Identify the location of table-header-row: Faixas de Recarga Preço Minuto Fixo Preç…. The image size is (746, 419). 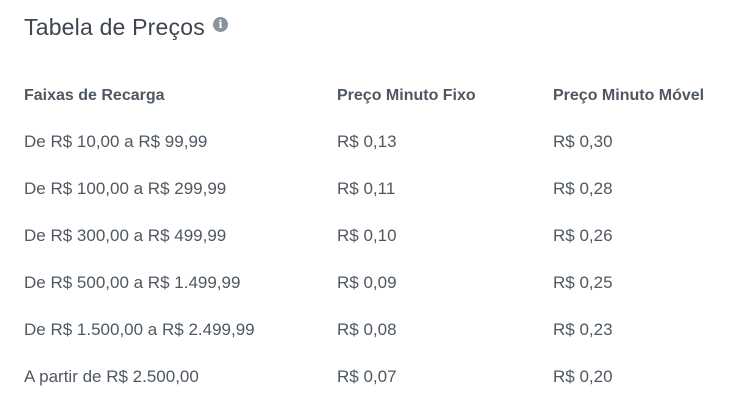
(379, 96).